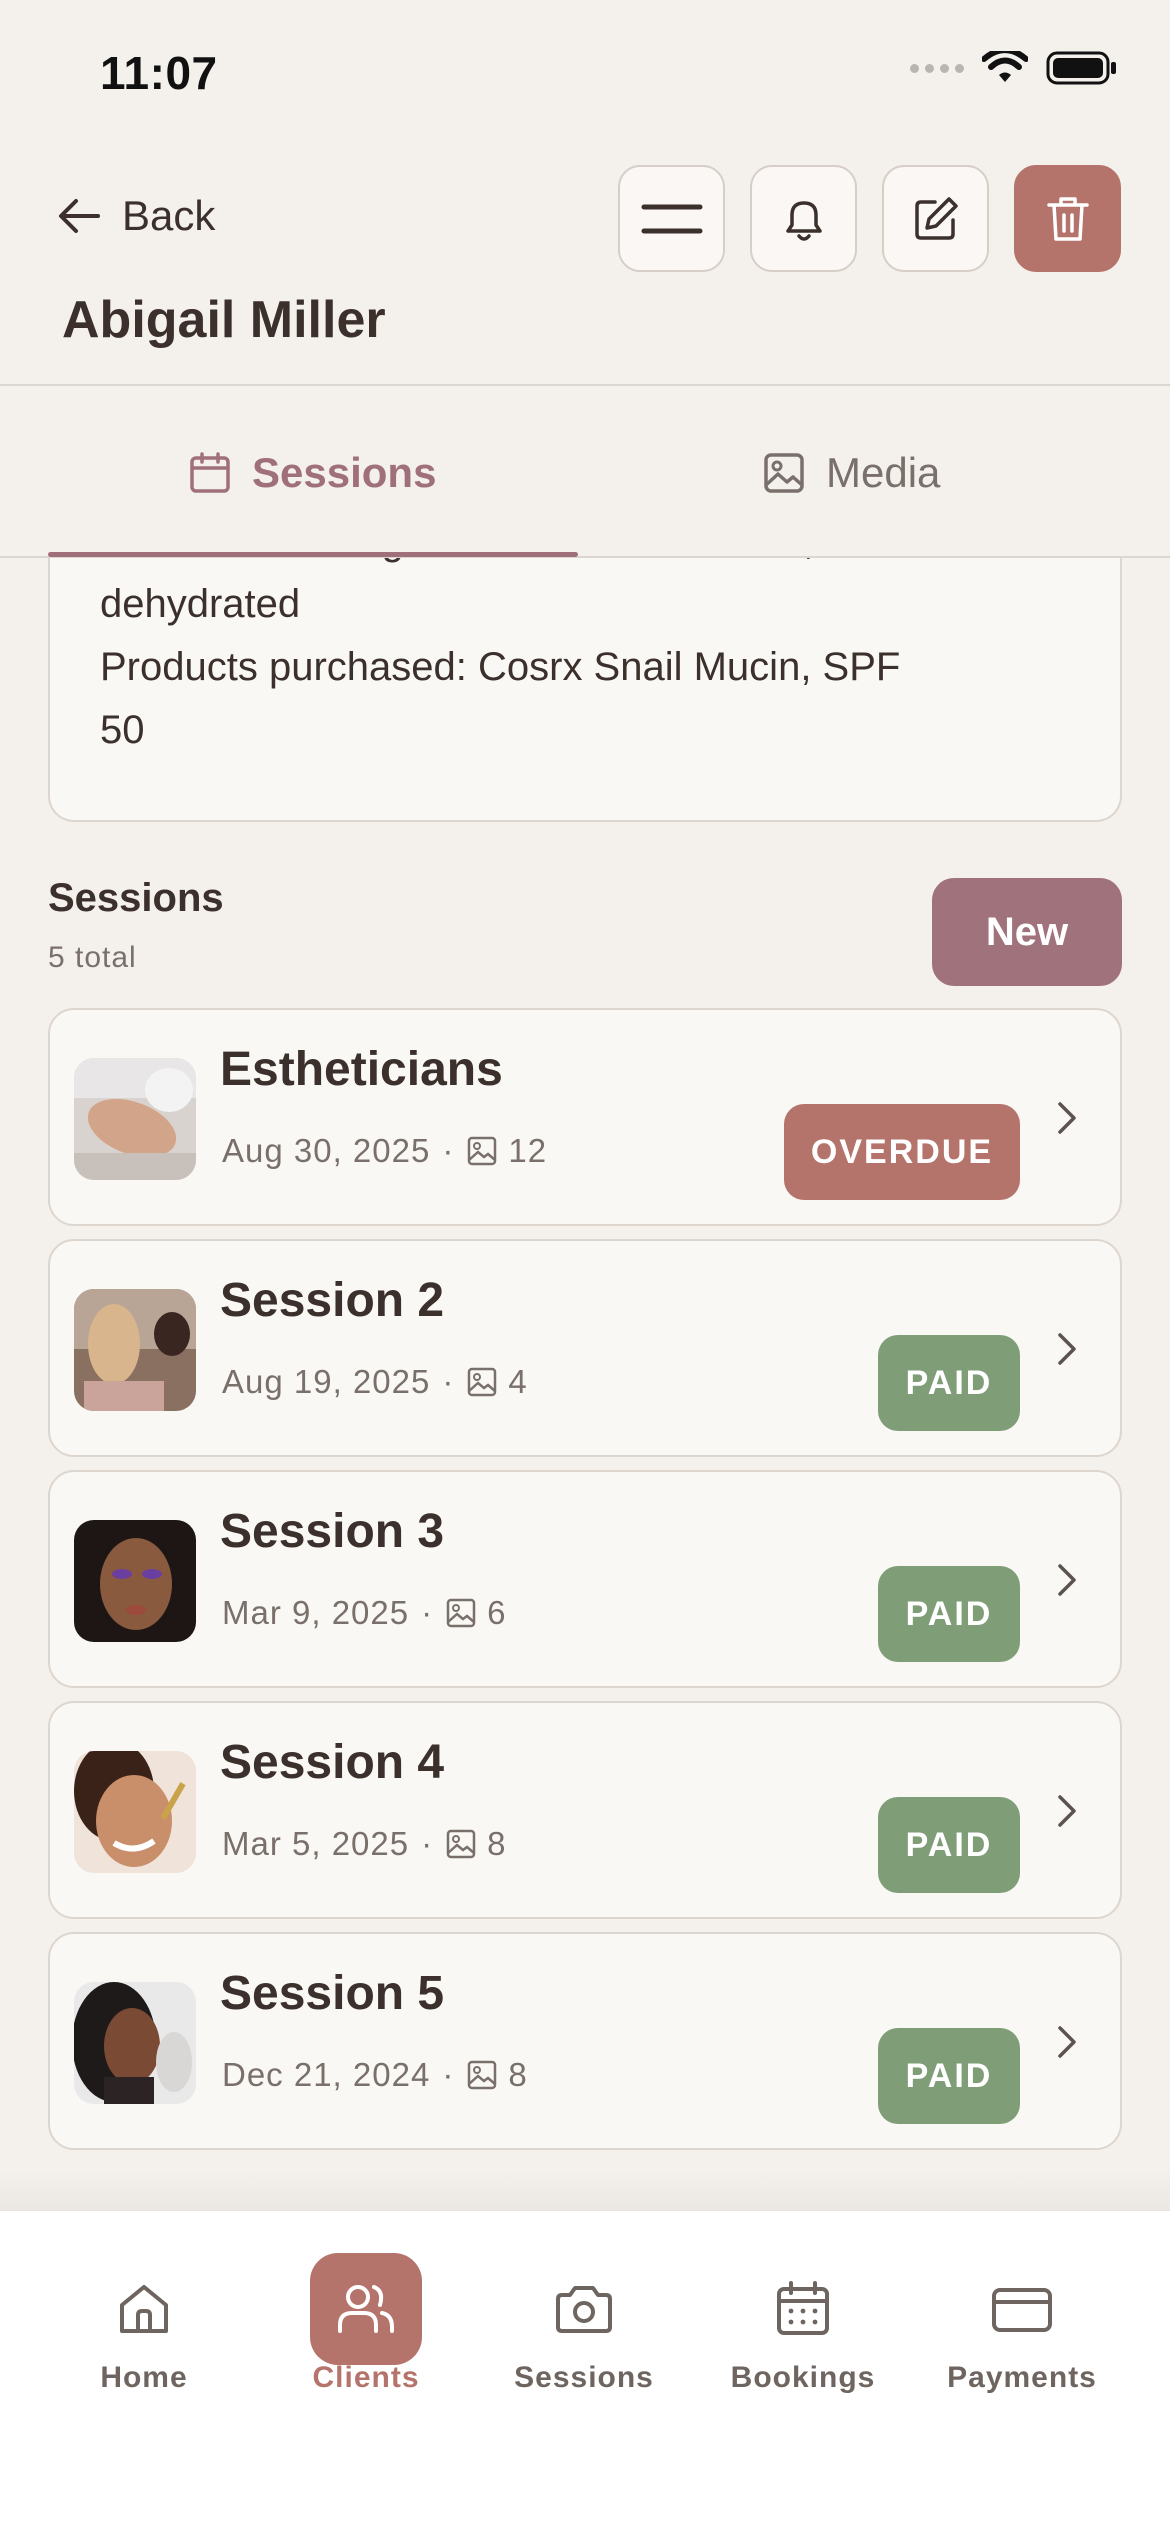 The width and height of the screenshot is (1170, 2532). What do you see at coordinates (332, 1300) in the screenshot?
I see `session-title: Session 2` at bounding box center [332, 1300].